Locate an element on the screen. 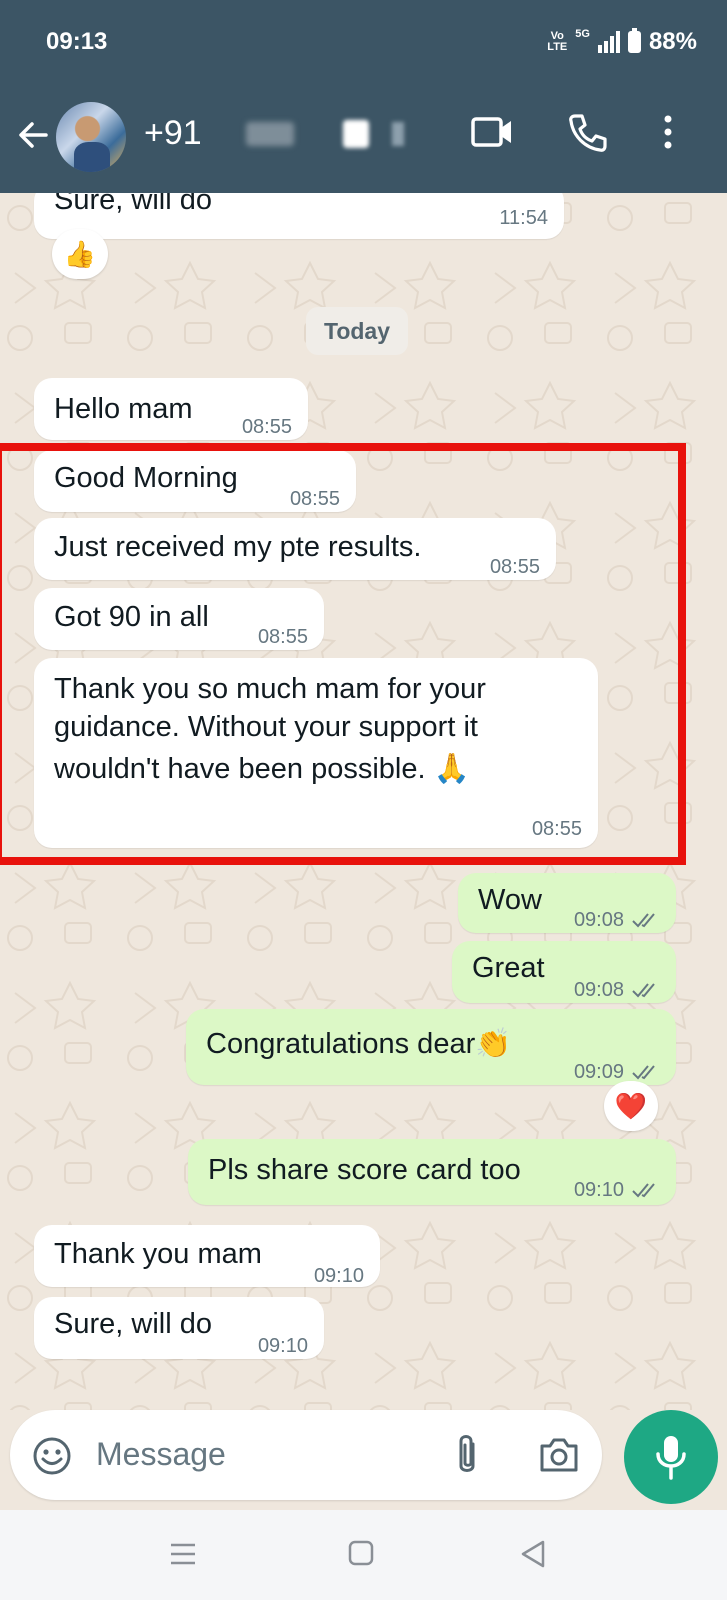  camera-icon is located at coordinates (559, 1454).